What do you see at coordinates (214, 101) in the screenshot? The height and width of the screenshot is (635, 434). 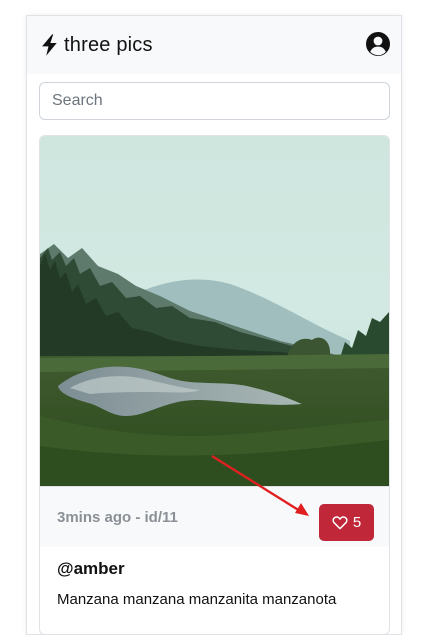 I see `search-input` at bounding box center [214, 101].